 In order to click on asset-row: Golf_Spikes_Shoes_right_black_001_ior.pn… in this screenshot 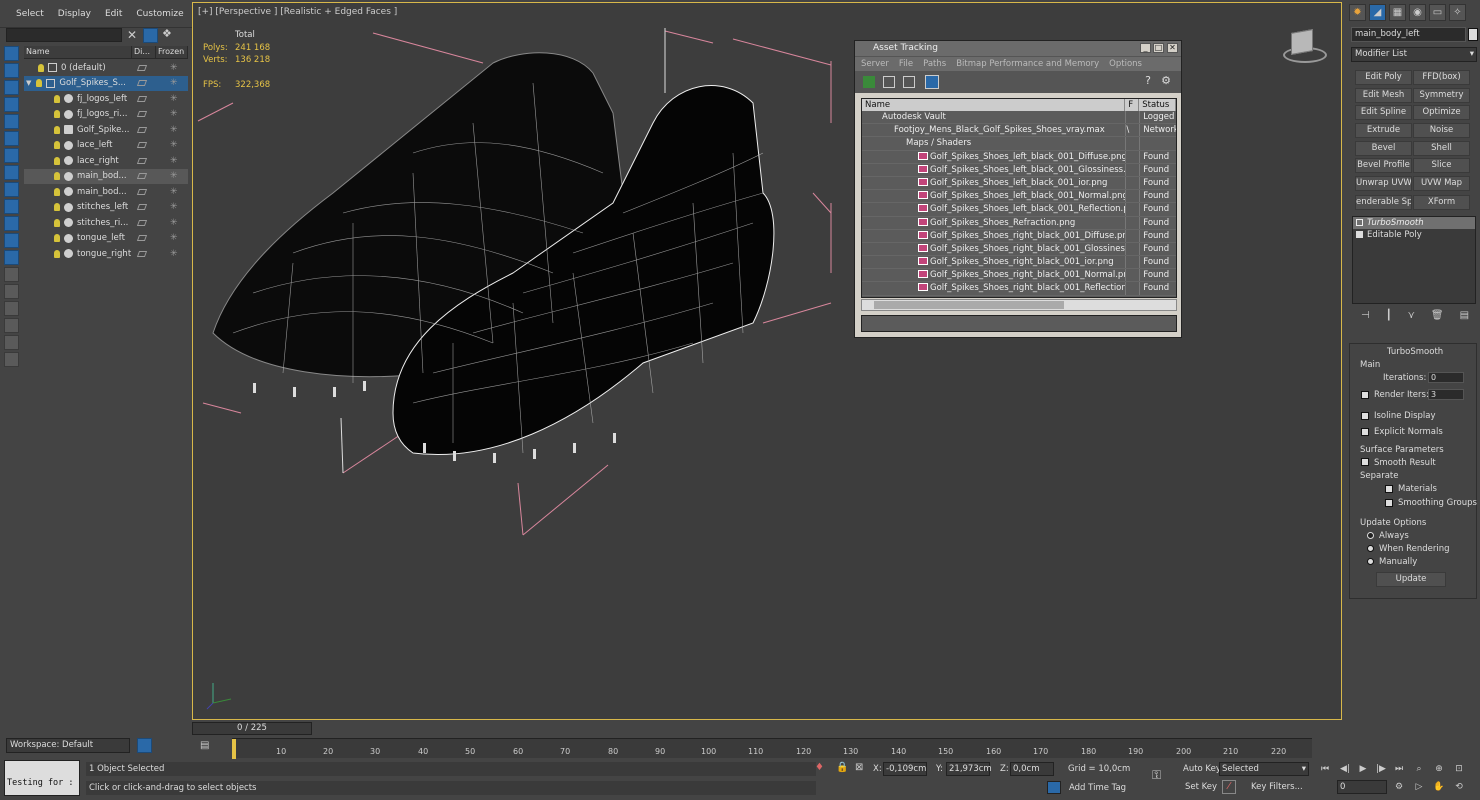, I will do `click(1019, 263)`.